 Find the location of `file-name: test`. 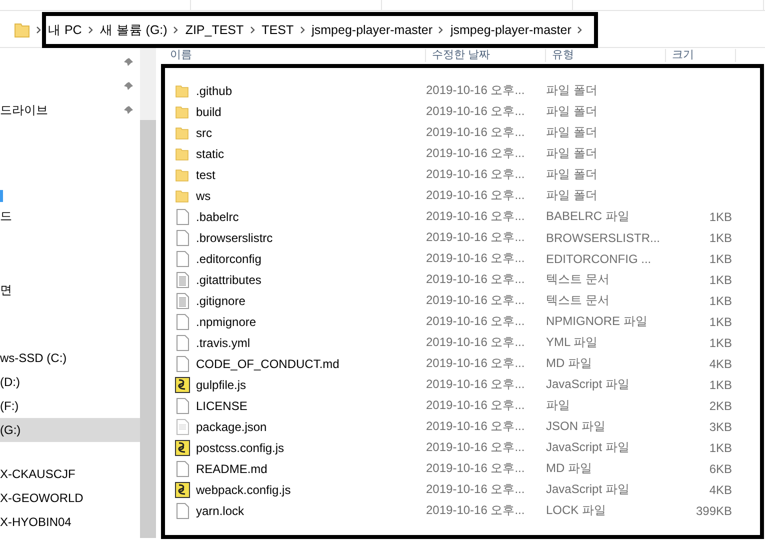

file-name: test is located at coordinates (206, 175).